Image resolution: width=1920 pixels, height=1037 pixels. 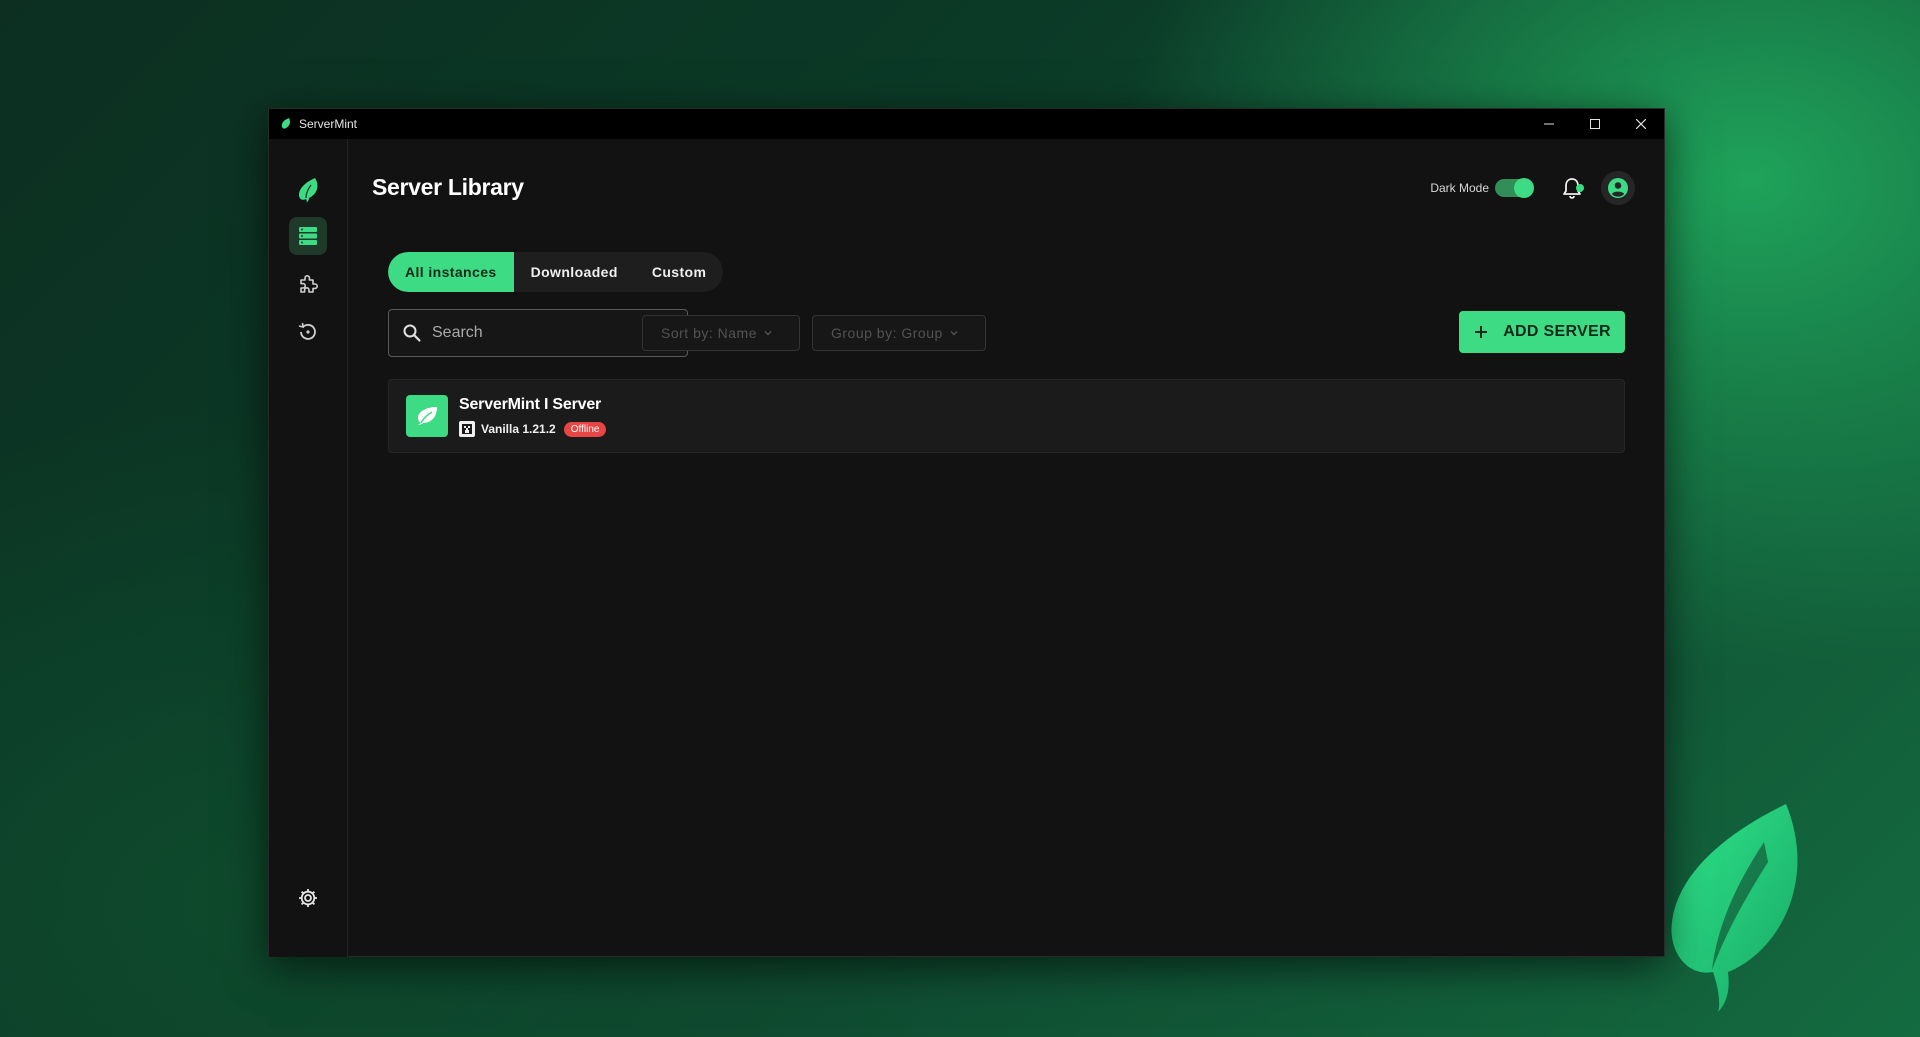 What do you see at coordinates (518, 429) in the screenshot?
I see `server-version: Vanilla 1.21.2` at bounding box center [518, 429].